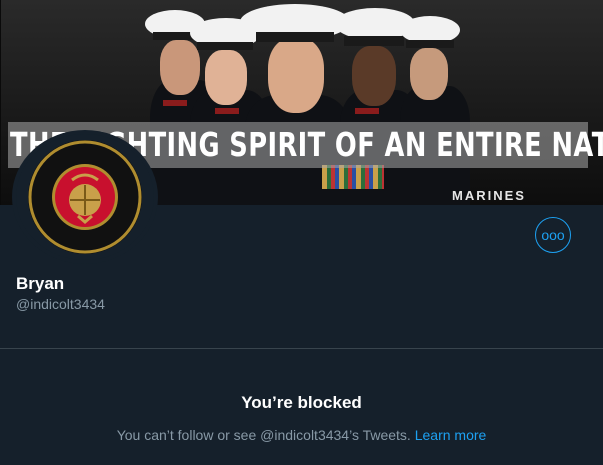  I want to click on profile-name: Bryan, so click(40, 283).